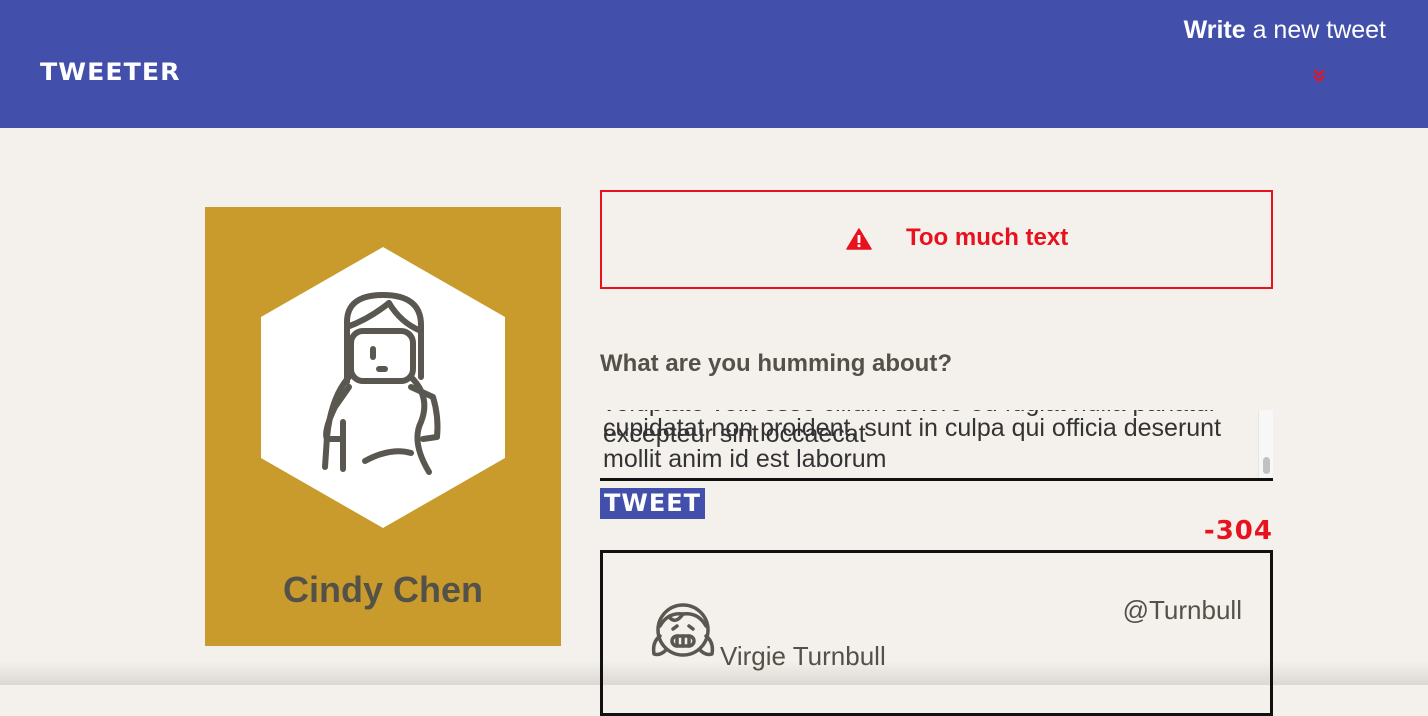 The image size is (1428, 716). I want to click on tweet-card: Virgie Turnbull @Turnbull, so click(936, 633).